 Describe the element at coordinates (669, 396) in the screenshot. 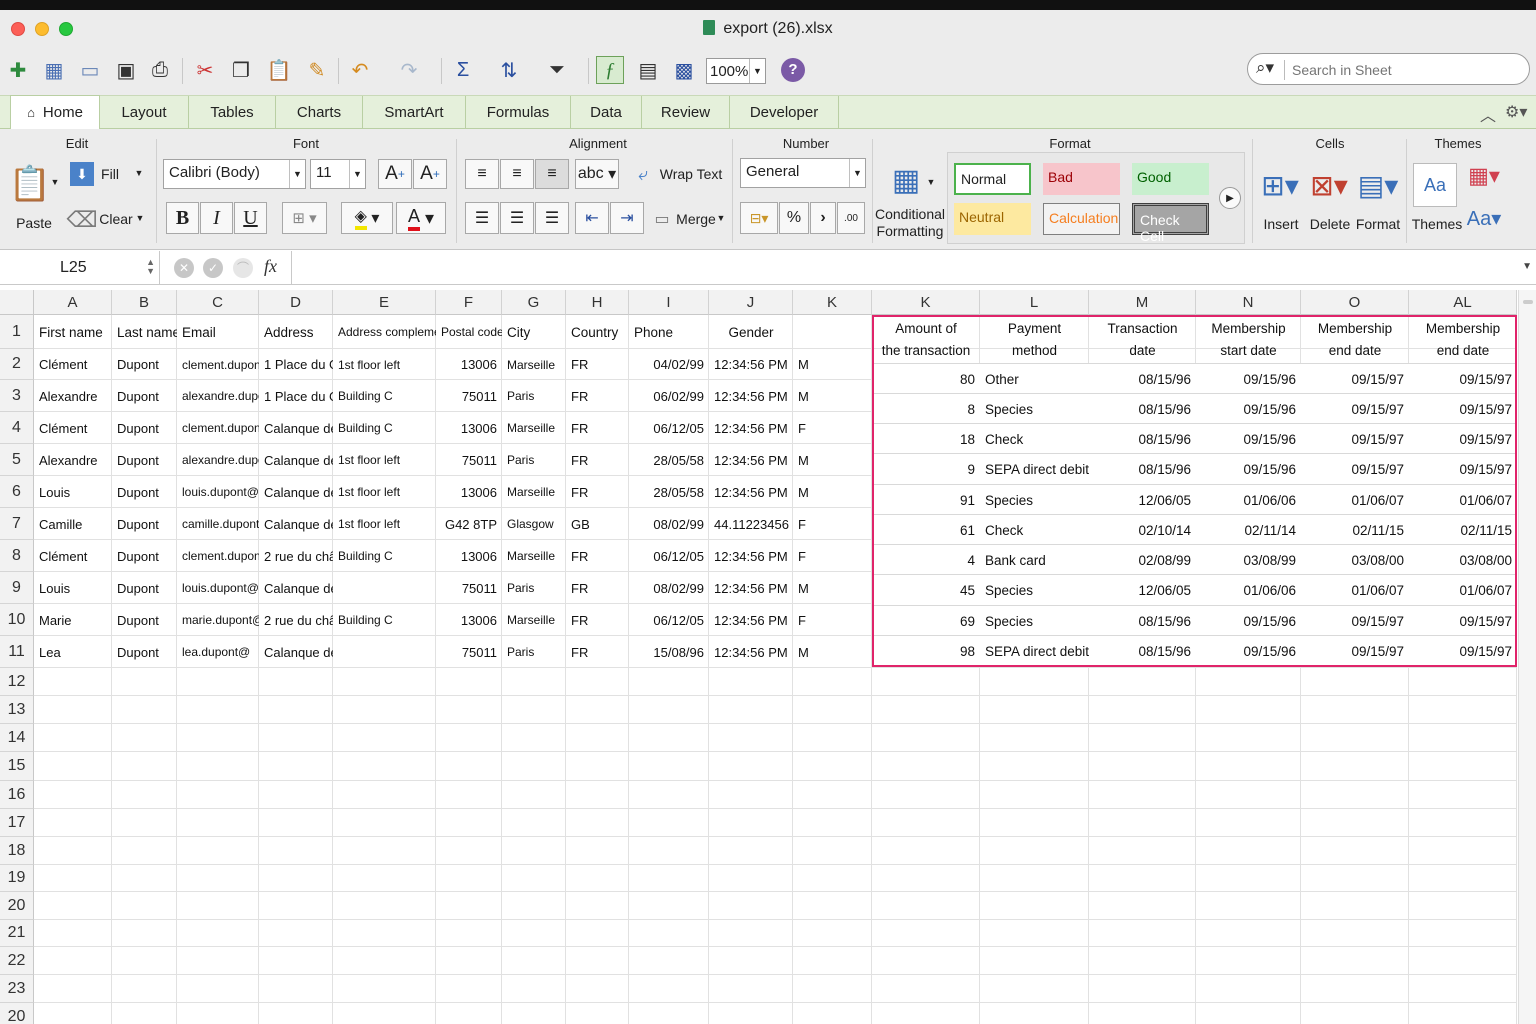

I see `table-cell: 06/02/99` at that location.